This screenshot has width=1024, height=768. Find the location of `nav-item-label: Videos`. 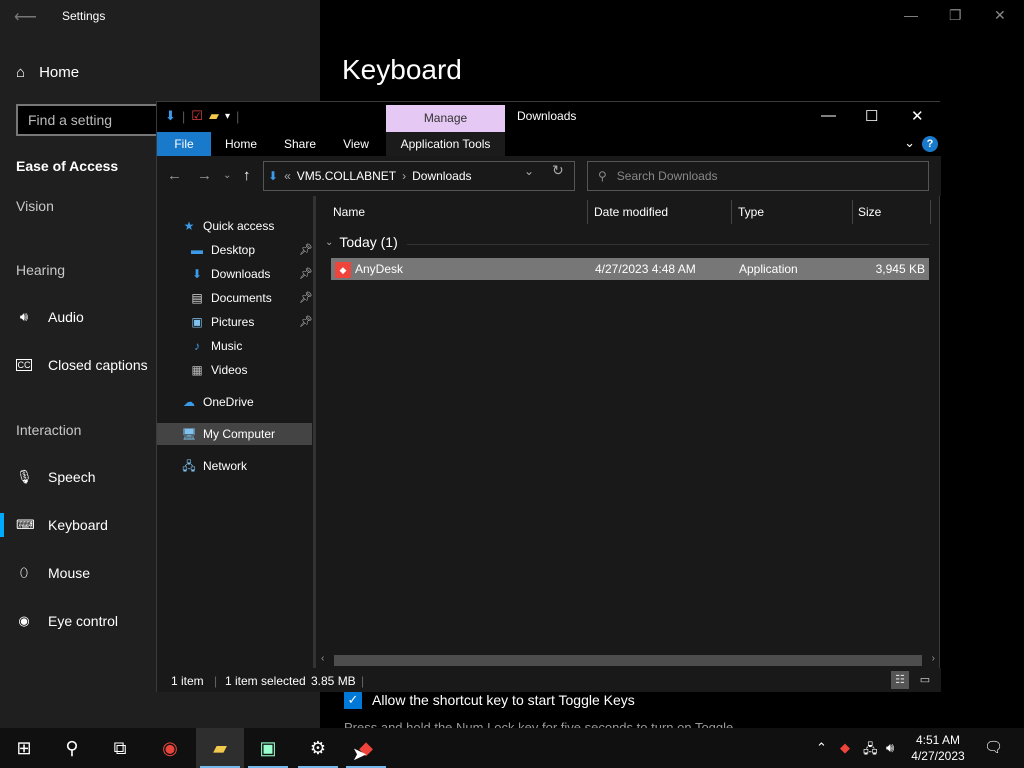

nav-item-label: Videos is located at coordinates (229, 370).